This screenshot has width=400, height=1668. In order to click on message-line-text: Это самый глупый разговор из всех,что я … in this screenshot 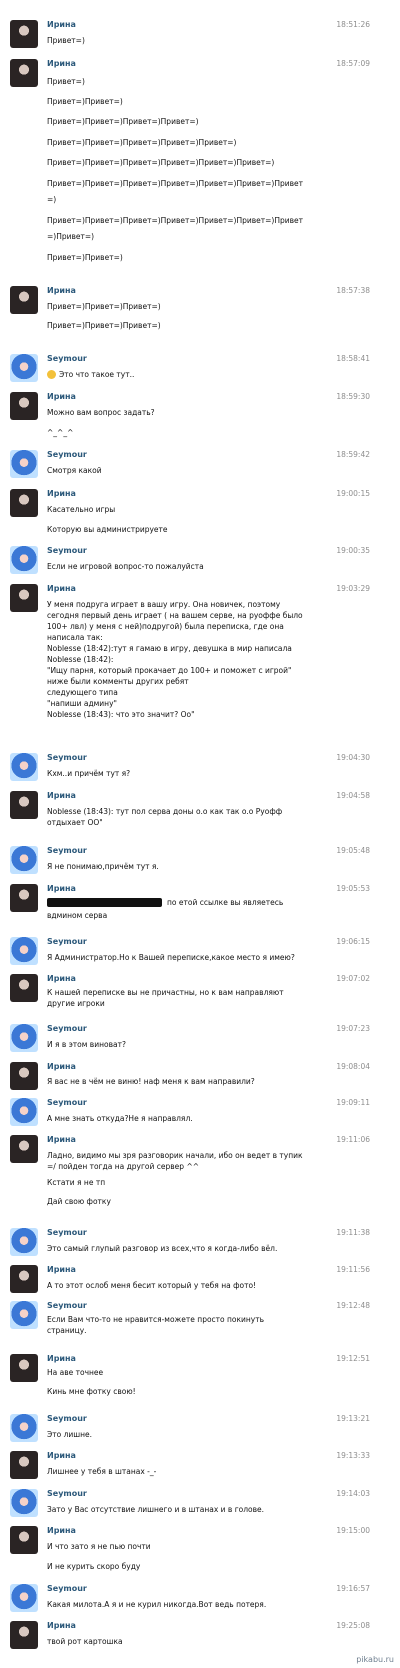, I will do `click(162, 1248)`.